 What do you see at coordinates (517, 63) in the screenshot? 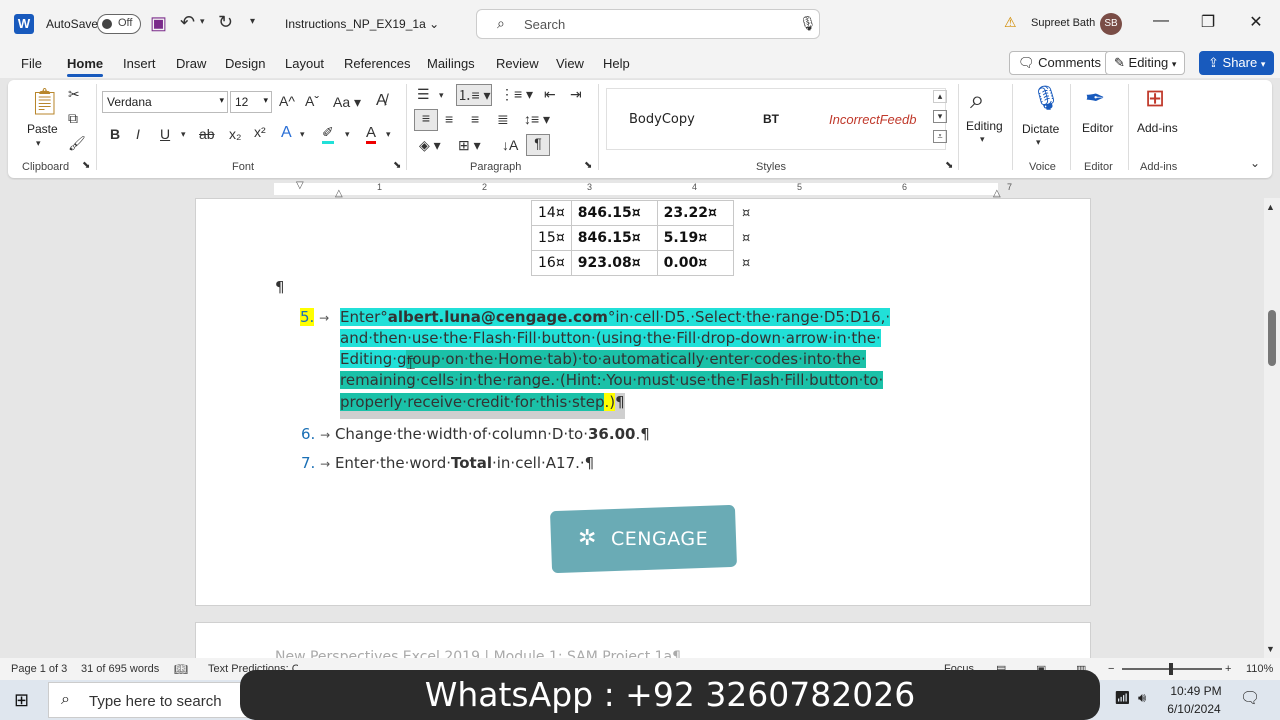
I see `tab-review: Review` at bounding box center [517, 63].